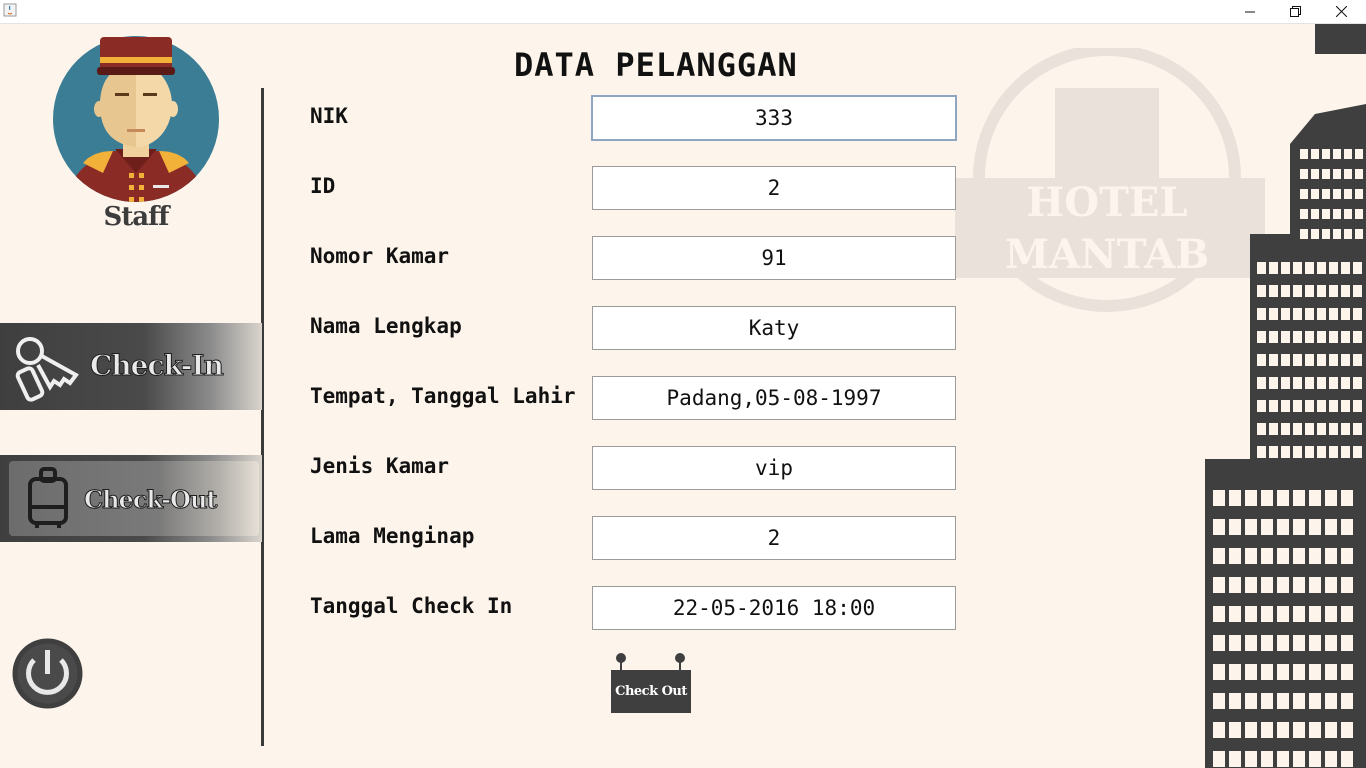  I want to click on tanggal-check-in-input, so click(774, 608).